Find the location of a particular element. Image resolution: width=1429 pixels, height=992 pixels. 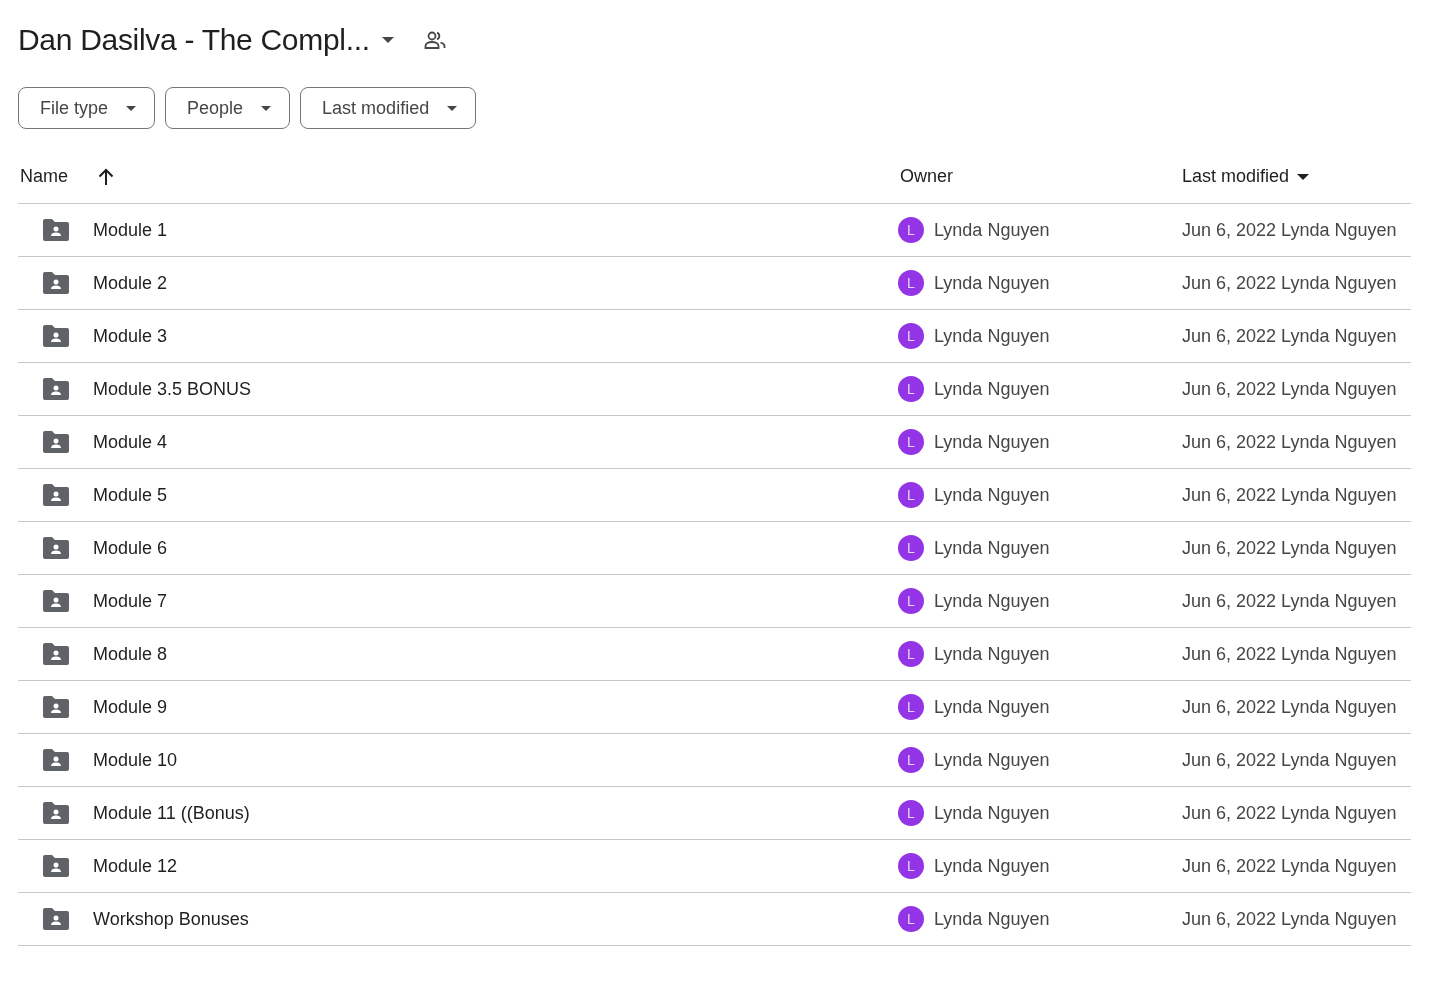

file-name: Module 3.5 BONUS is located at coordinates (172, 389).